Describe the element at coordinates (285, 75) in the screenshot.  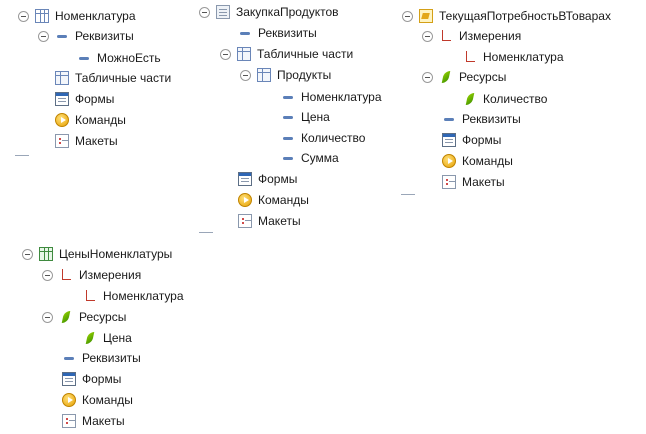
I see `node-products: Продукты` at that location.